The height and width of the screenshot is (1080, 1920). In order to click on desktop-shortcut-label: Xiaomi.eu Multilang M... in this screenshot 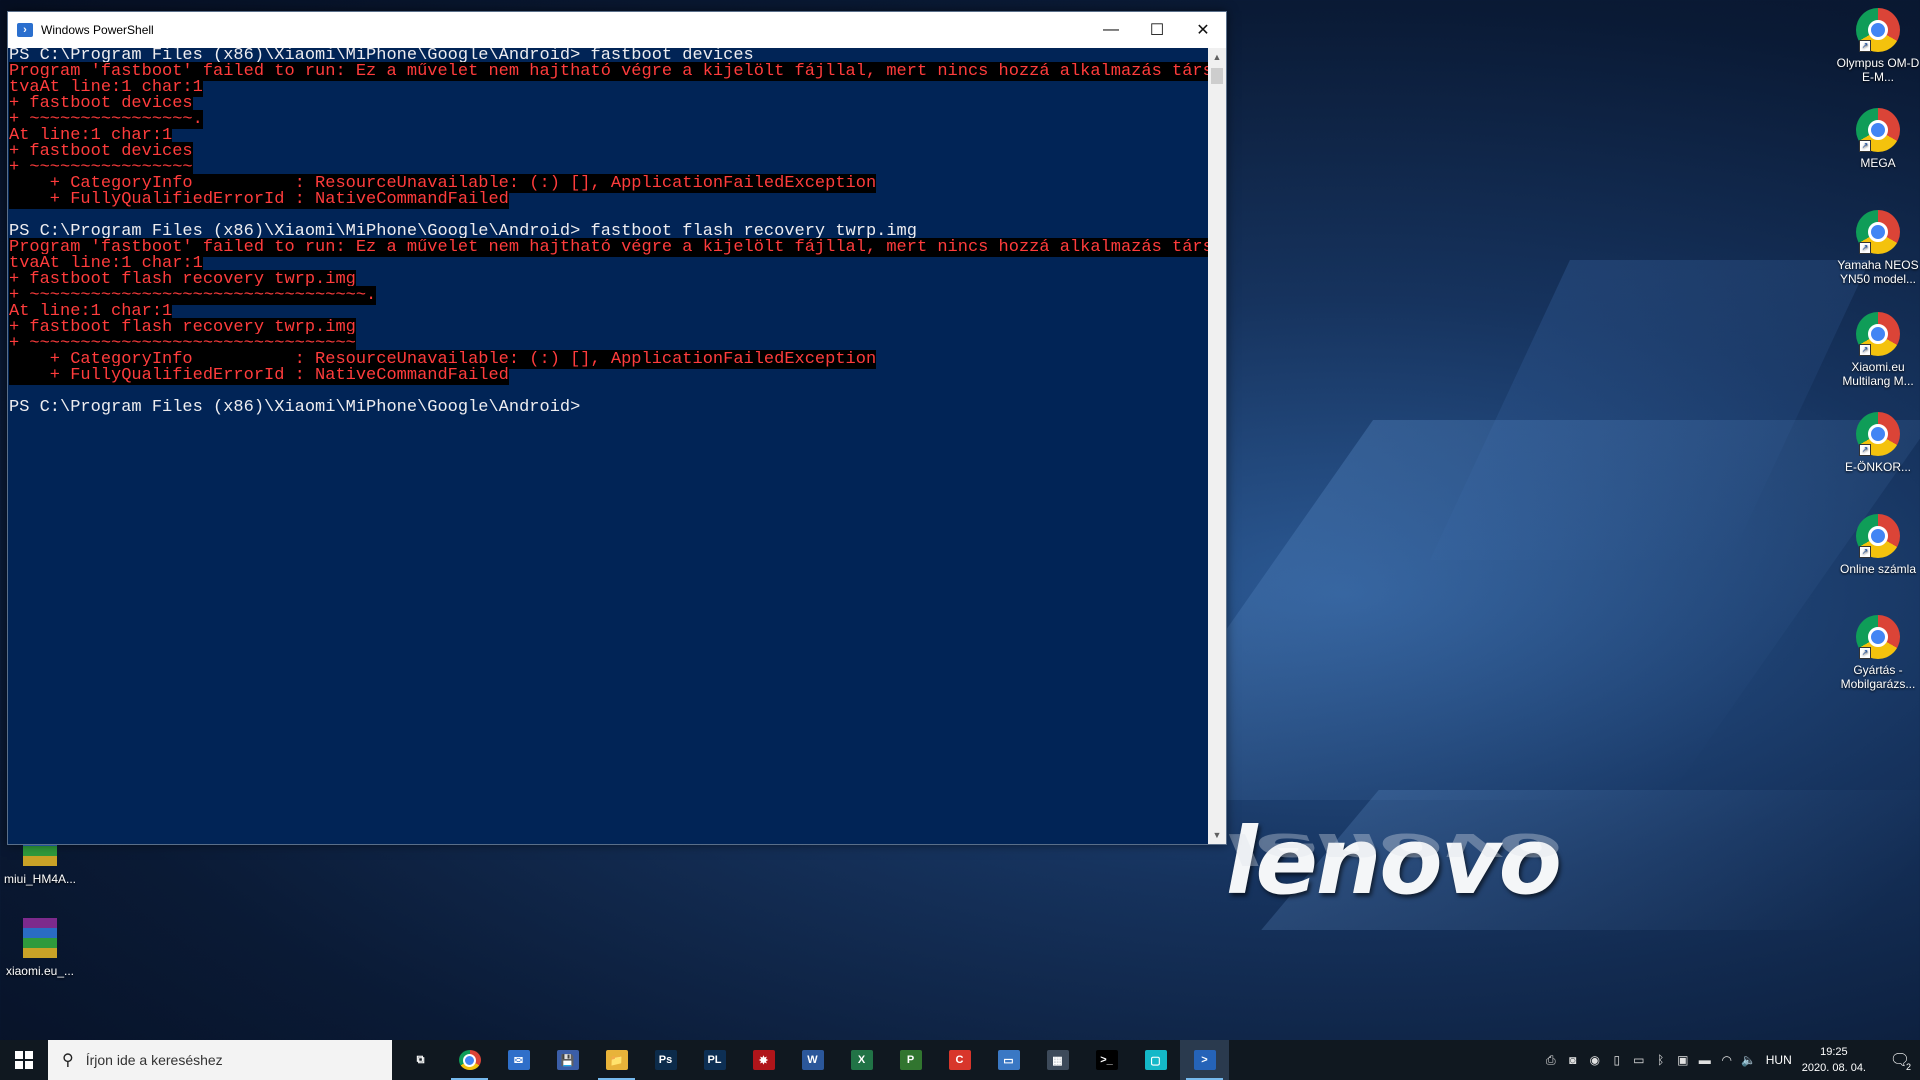, I will do `click(1878, 374)`.